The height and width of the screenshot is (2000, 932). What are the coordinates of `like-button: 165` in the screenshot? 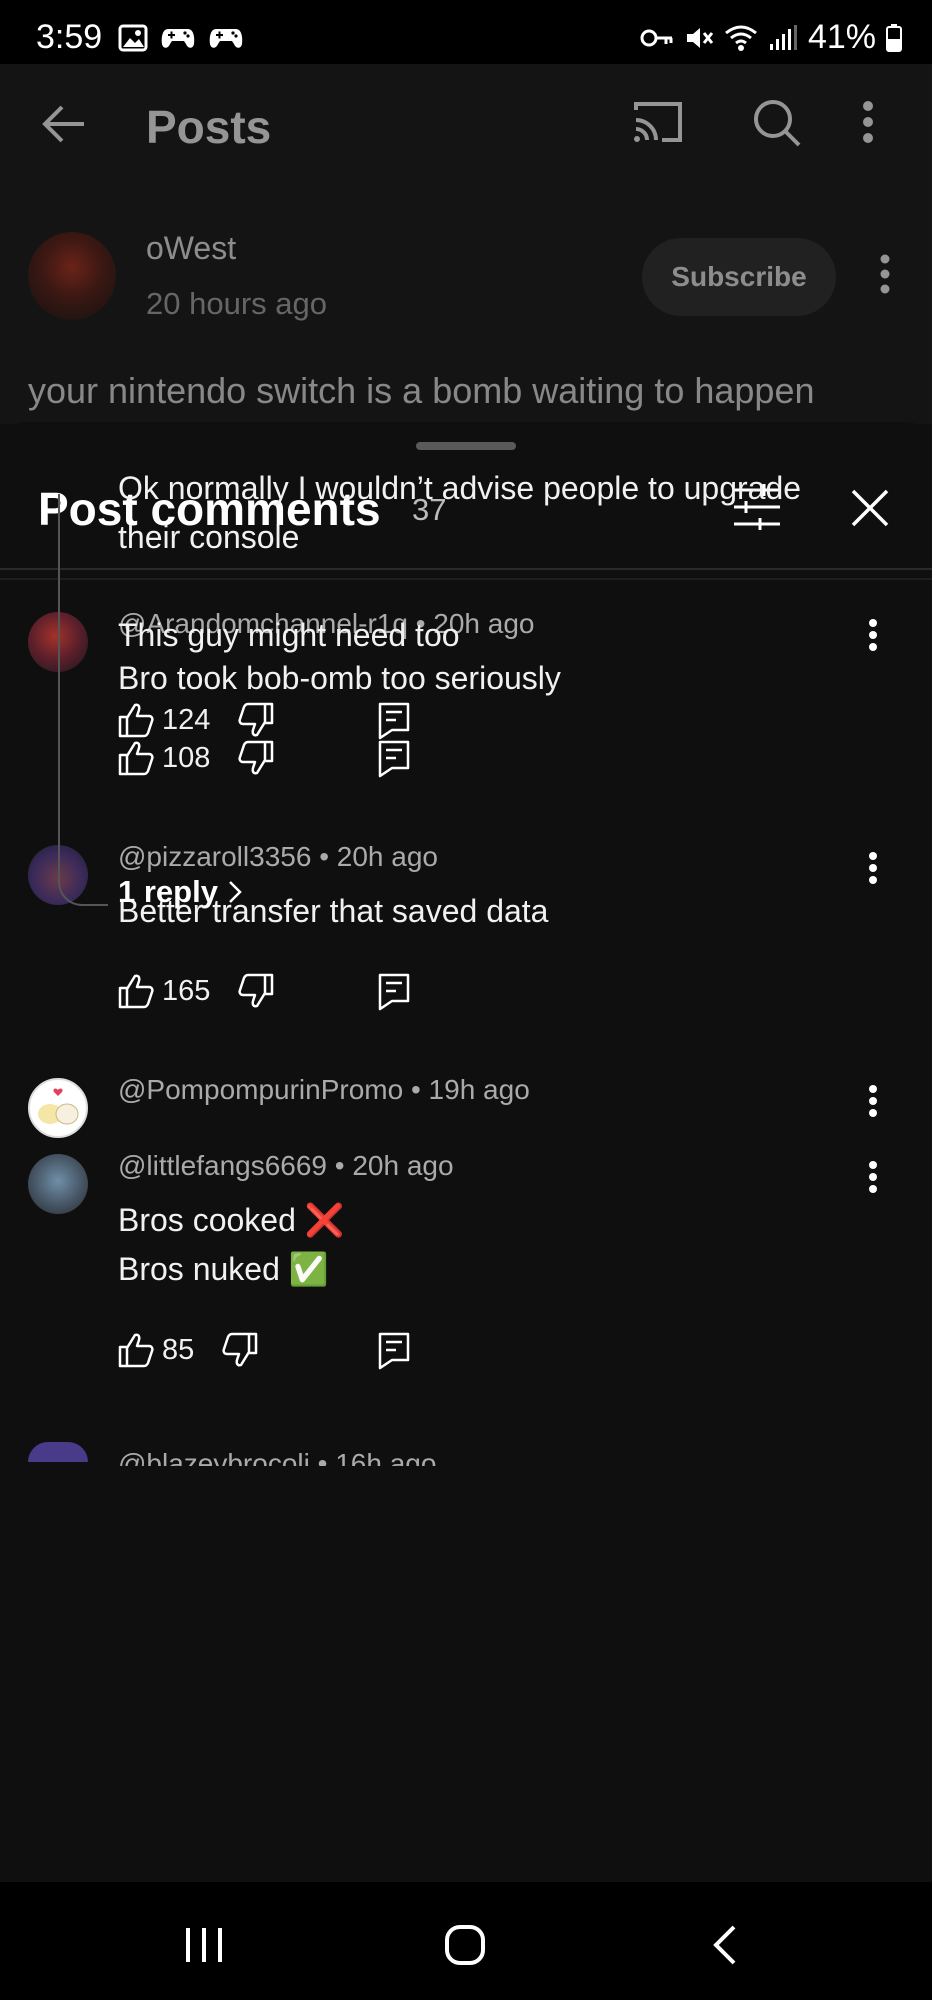 It's located at (164, 991).